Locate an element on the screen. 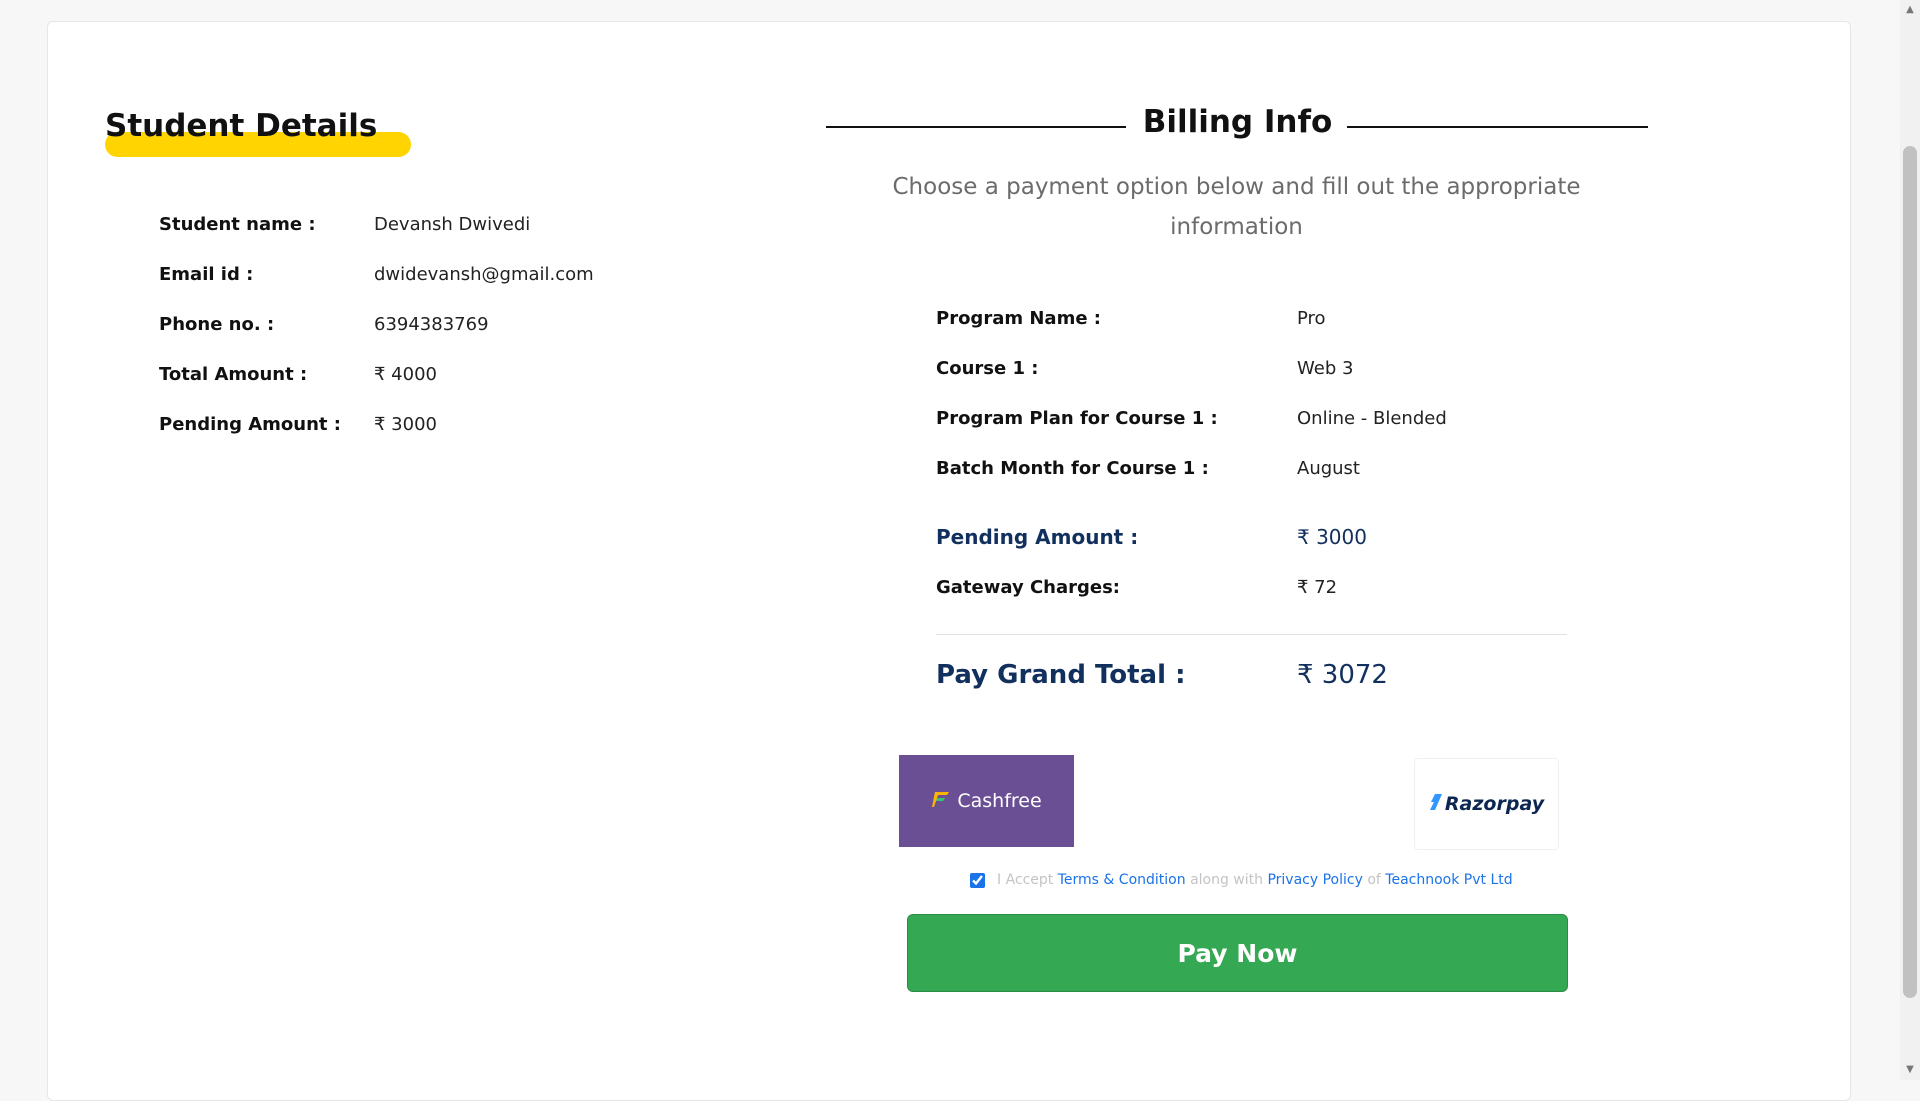  pay-now-button: Pay Now is located at coordinates (1237, 953).